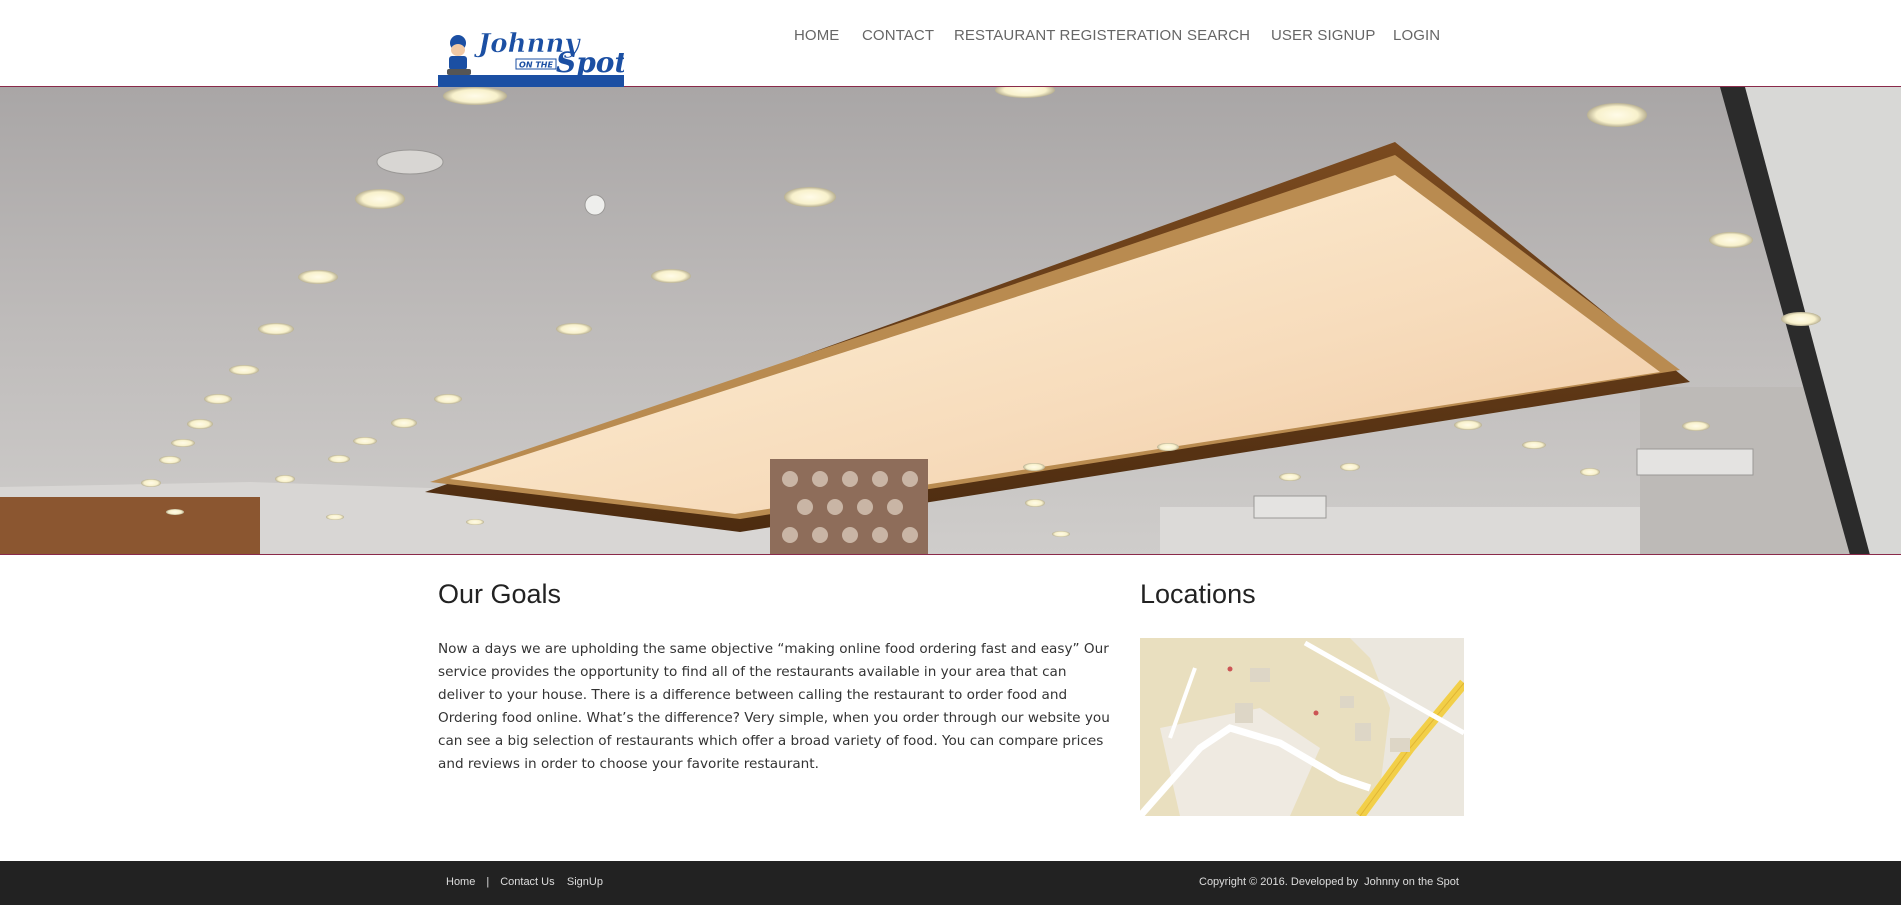  What do you see at coordinates (590, 62) in the screenshot?
I see `svg-text: Spot` at bounding box center [590, 62].